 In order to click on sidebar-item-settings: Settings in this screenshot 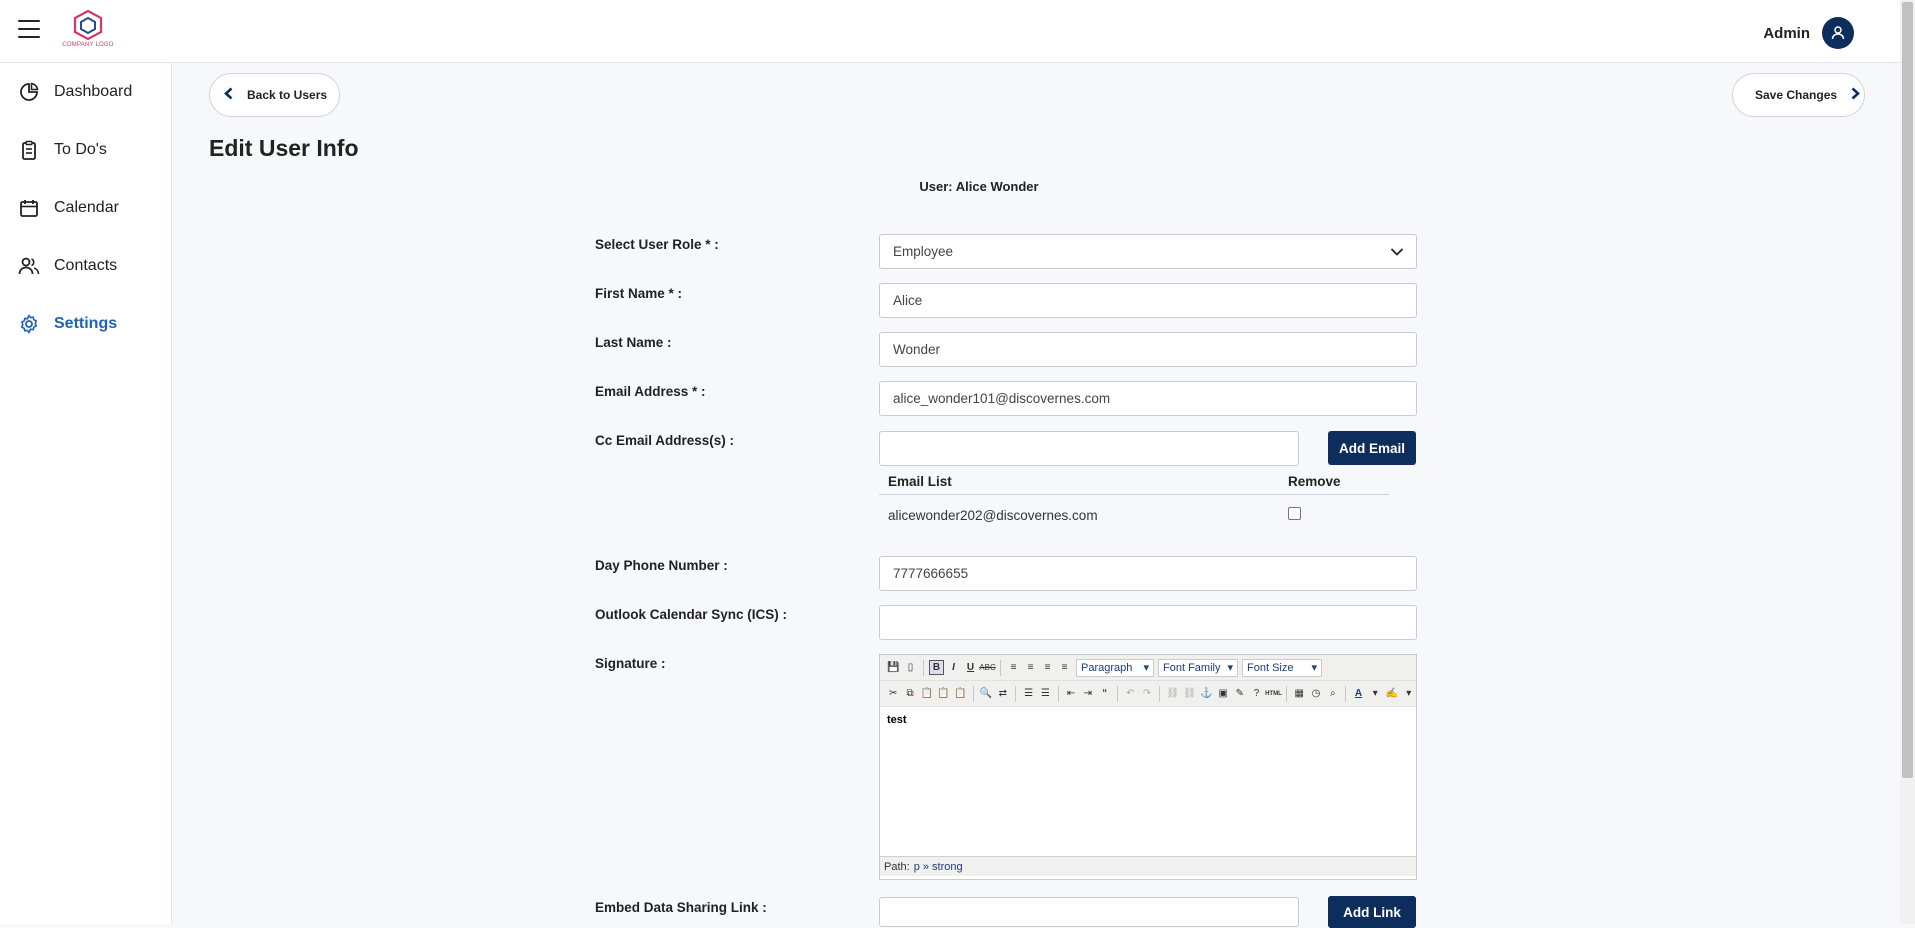, I will do `click(85, 324)`.